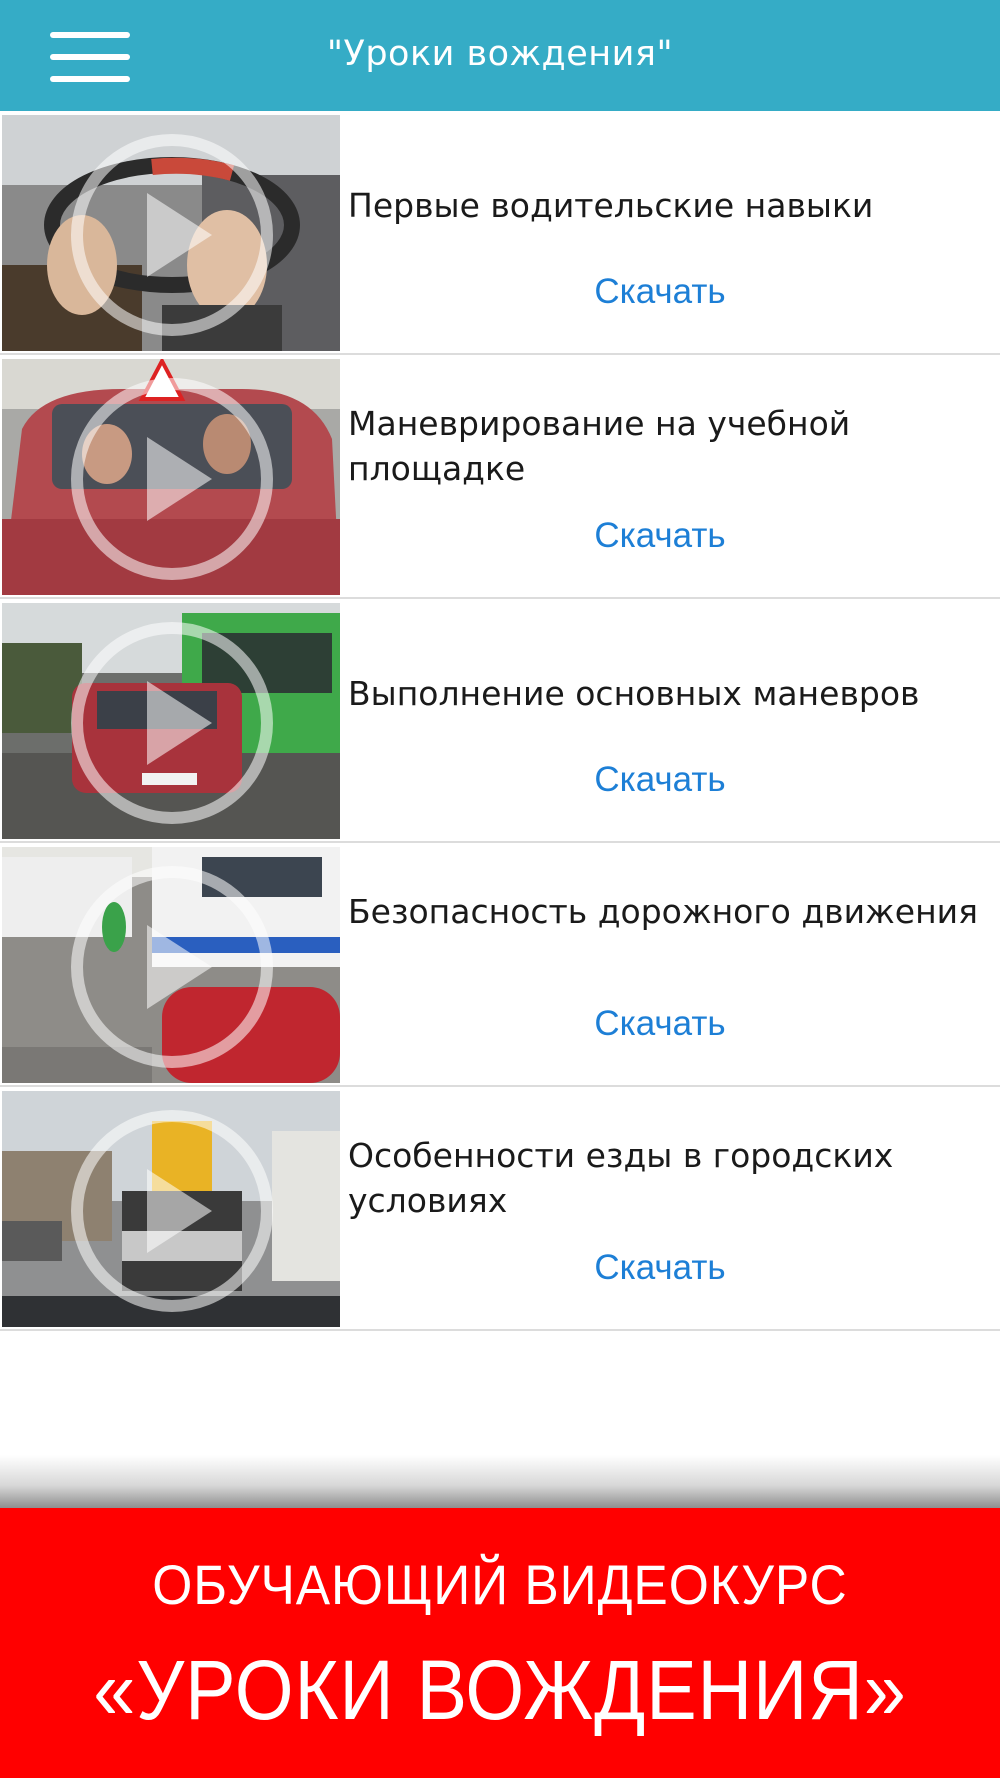 The width and height of the screenshot is (1000, 1778). I want to click on lesson-title: Особенности езды в городских условиях, so click(621, 1178).